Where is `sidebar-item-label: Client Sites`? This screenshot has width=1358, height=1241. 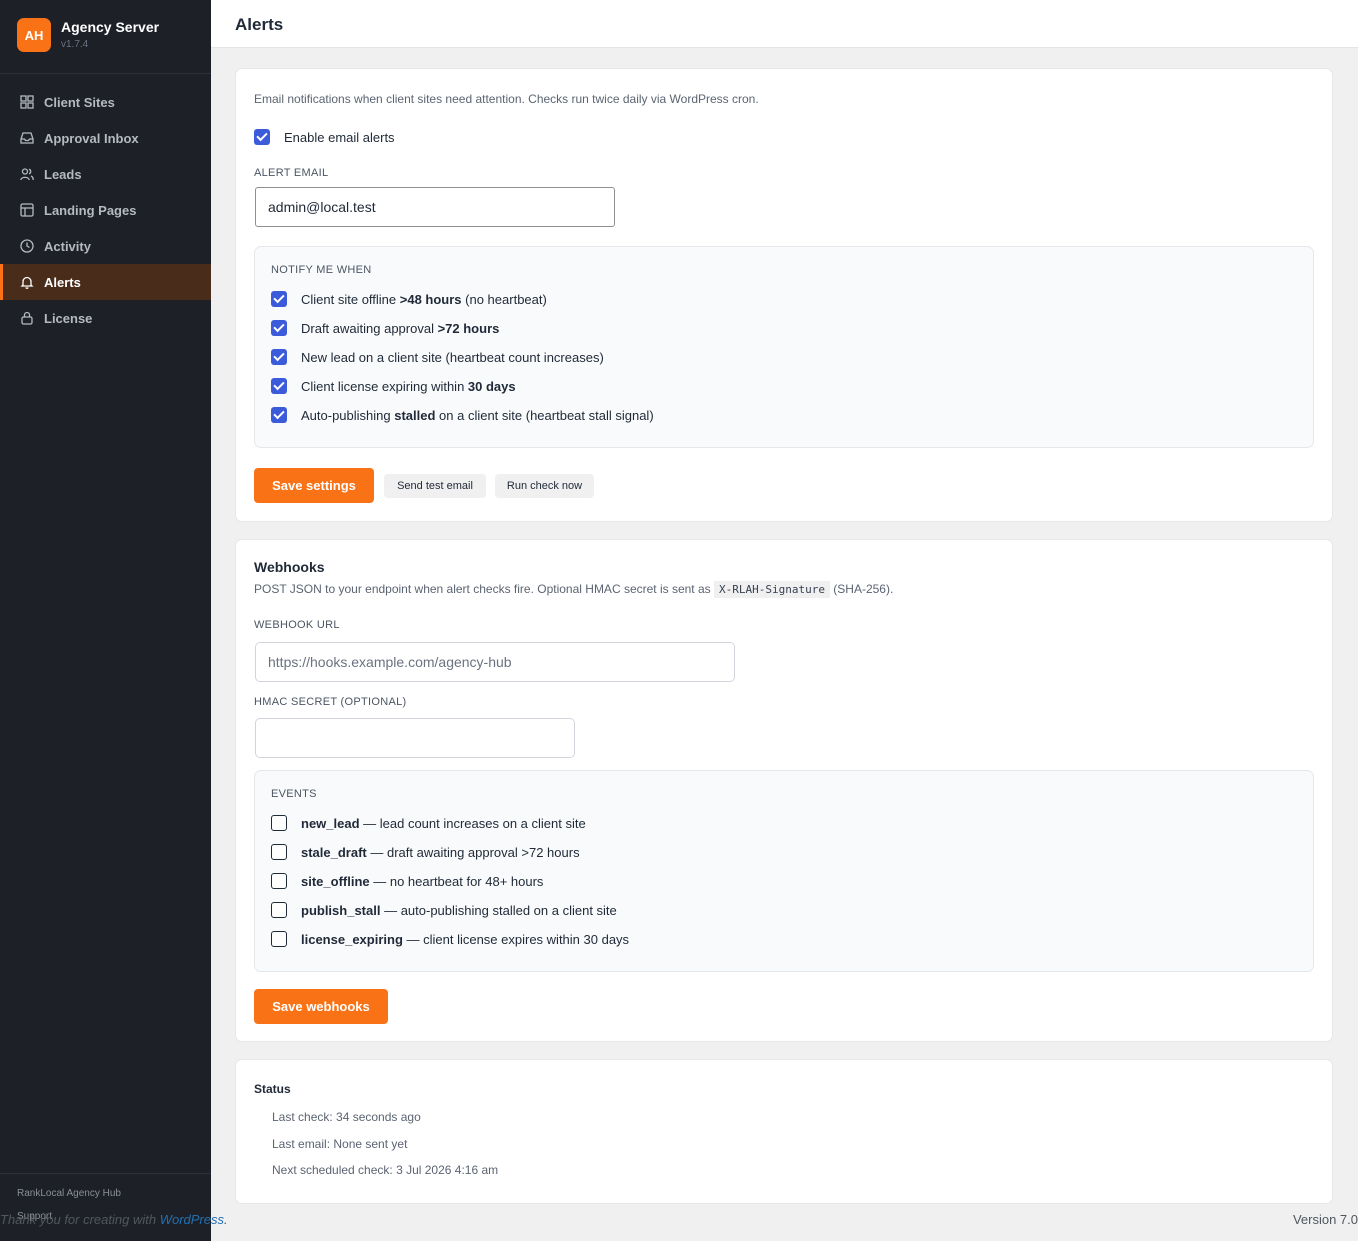 sidebar-item-label: Client Sites is located at coordinates (79, 102).